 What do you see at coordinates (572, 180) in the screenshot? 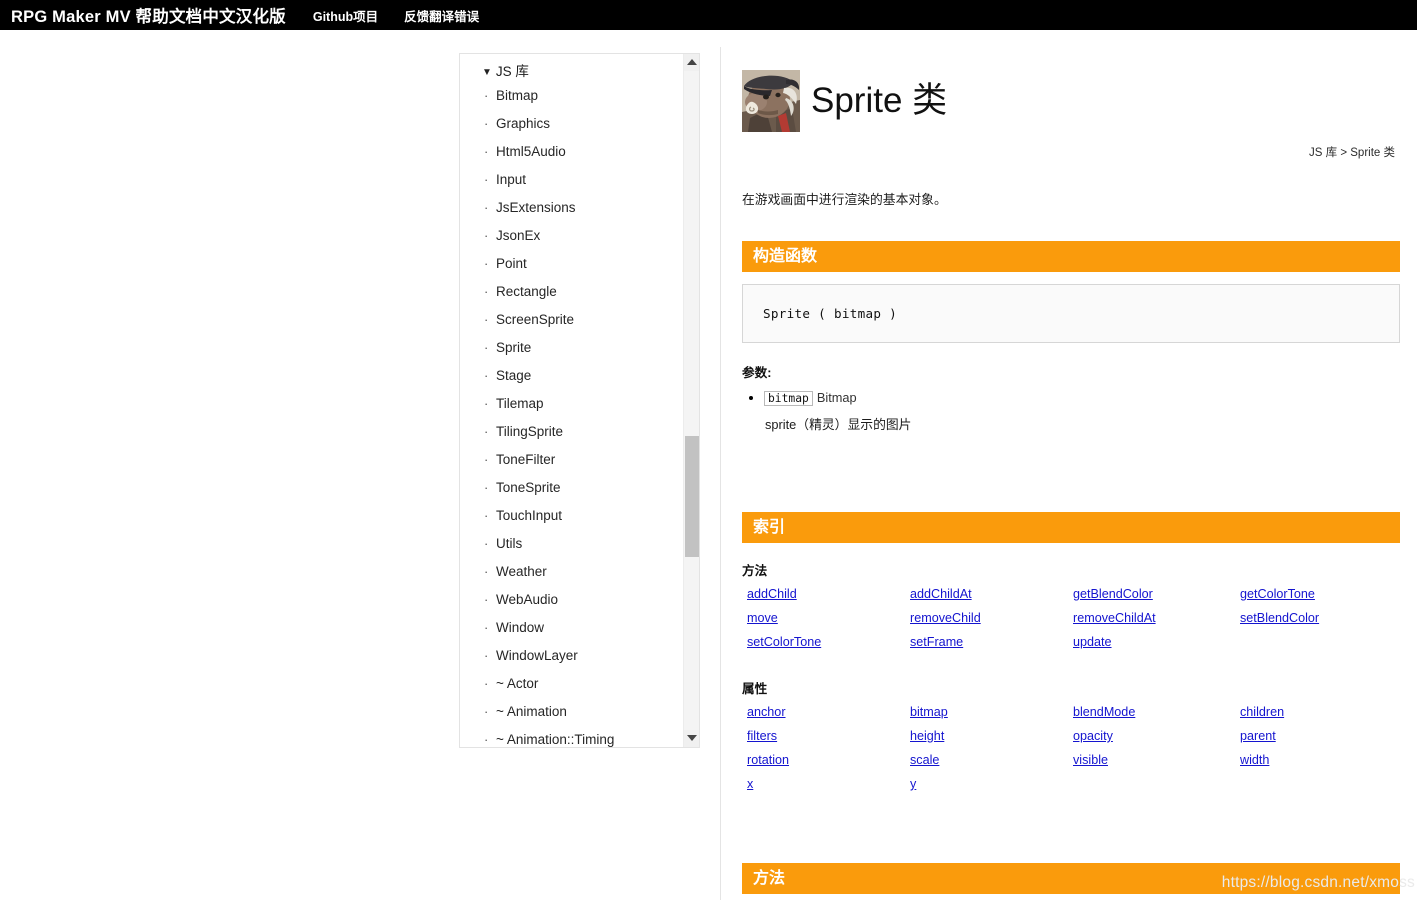
I see `sidebar-item-input: · Input` at bounding box center [572, 180].